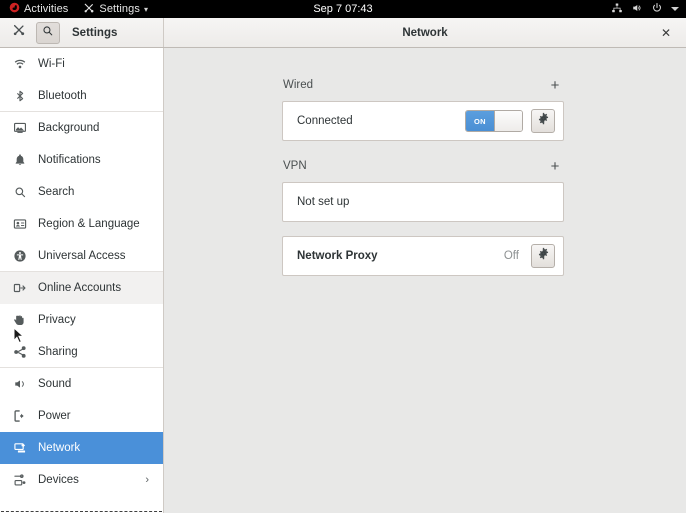 The image size is (686, 513). Describe the element at coordinates (51, 64) in the screenshot. I see `sidebar-item-label: Wi-Fi` at that location.